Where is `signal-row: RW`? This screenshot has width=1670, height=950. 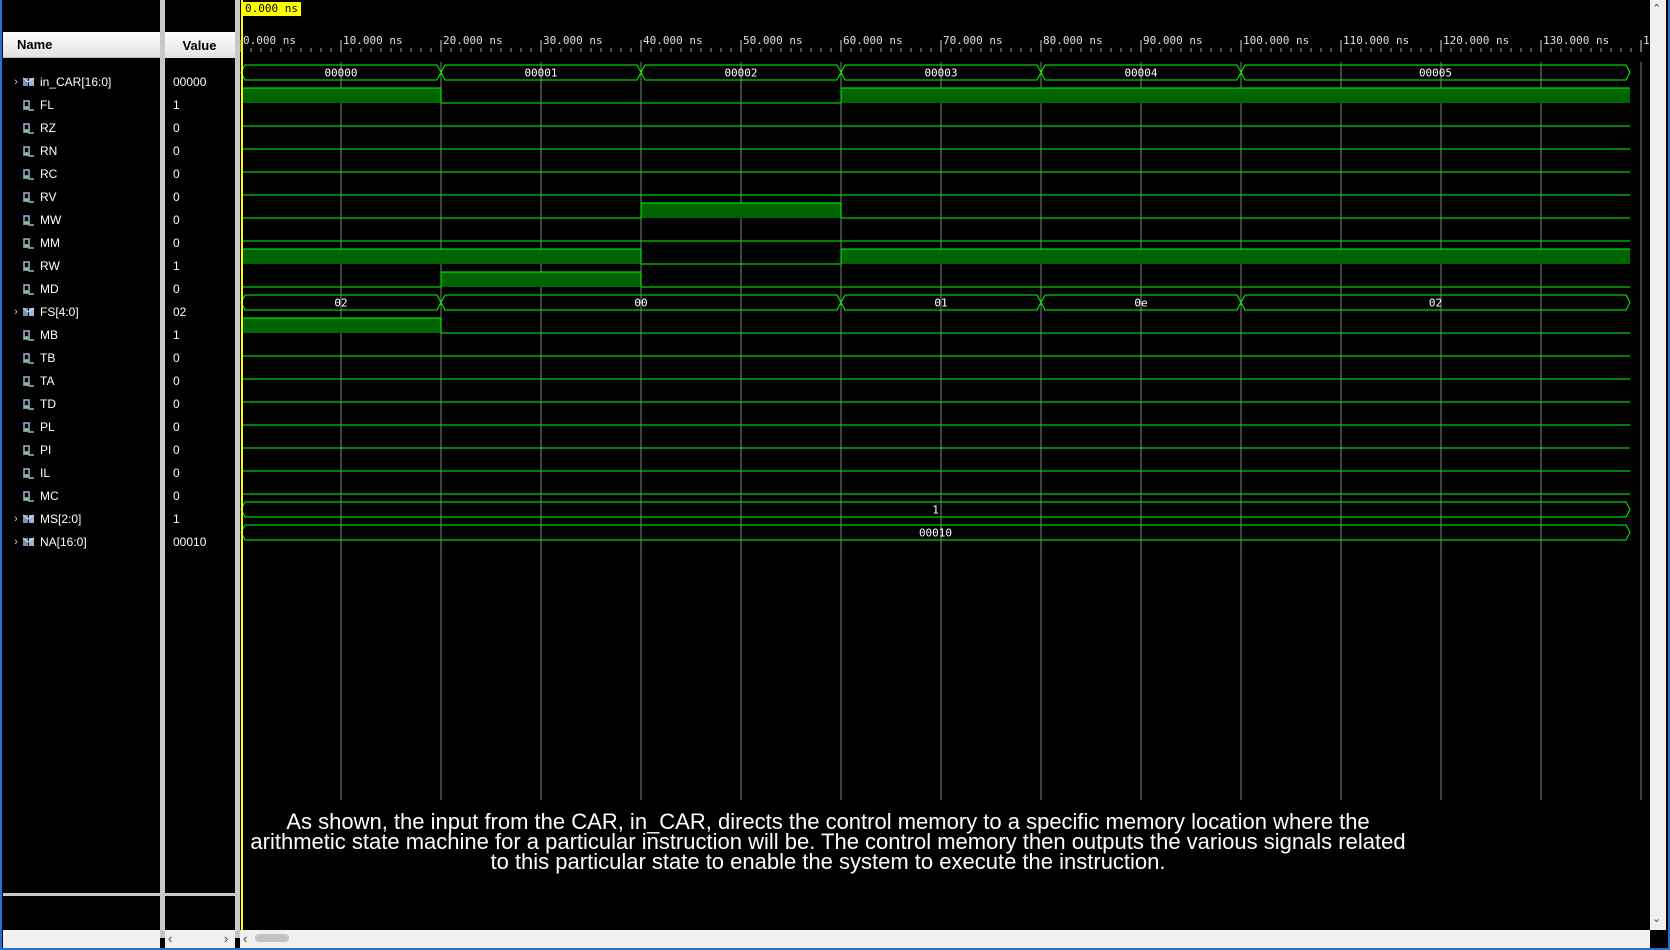
signal-row: RW is located at coordinates (31, 265).